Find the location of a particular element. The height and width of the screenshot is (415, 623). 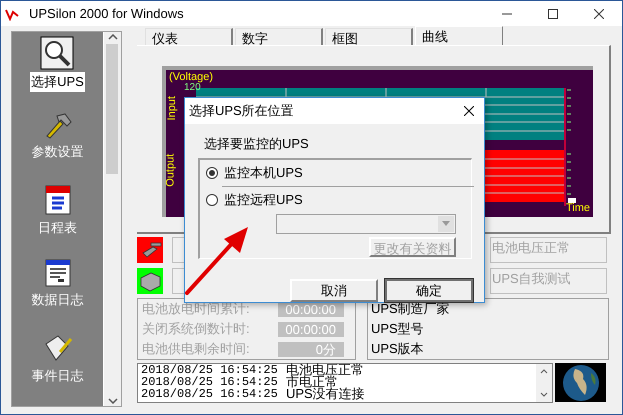

tab: 框图 is located at coordinates (369, 36).